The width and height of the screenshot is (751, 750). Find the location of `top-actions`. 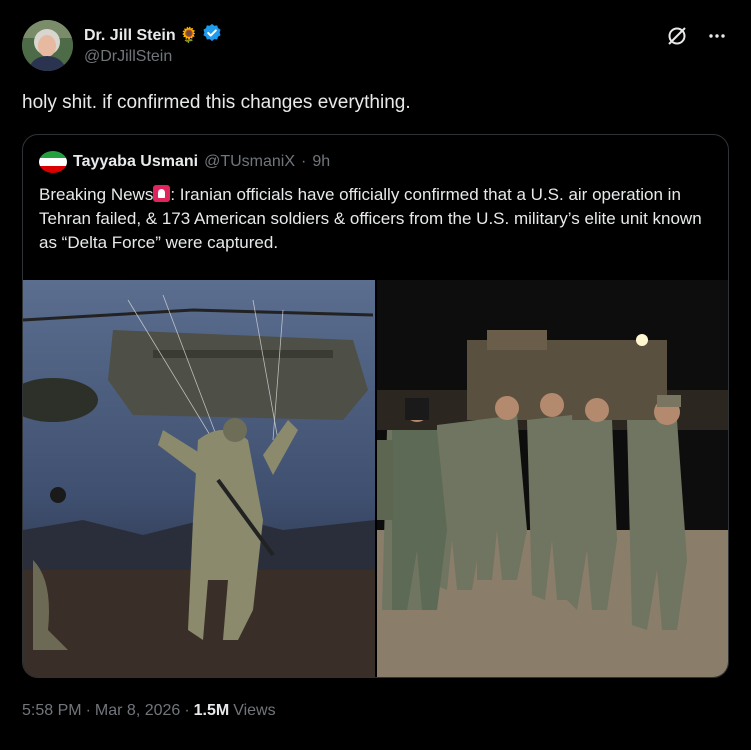

top-actions is located at coordinates (697, 36).